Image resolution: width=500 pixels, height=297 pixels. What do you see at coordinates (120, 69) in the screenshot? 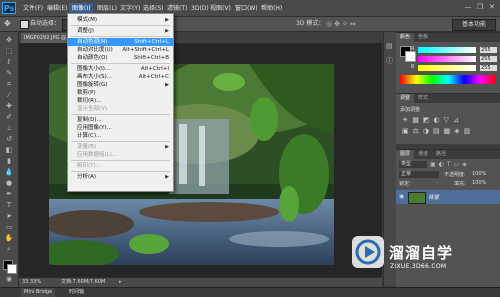
I see `image-menu-item: 图像大小(I)... Alt+Ctrl+I` at bounding box center [120, 69].